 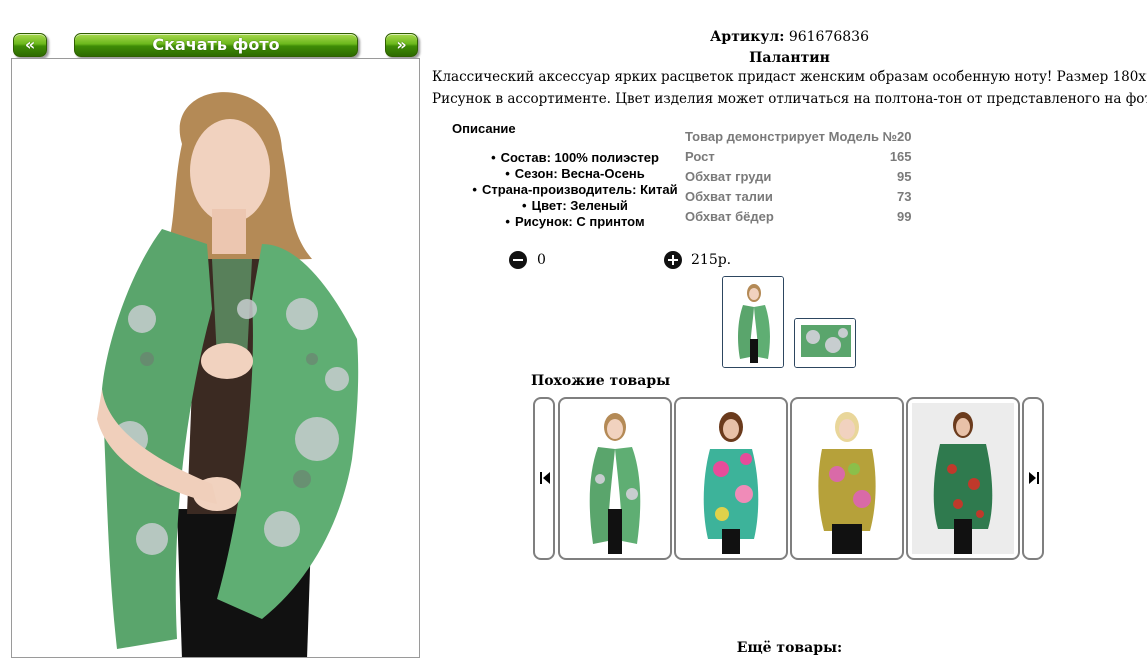 What do you see at coordinates (541, 260) in the screenshot?
I see `quantity-value: 0` at bounding box center [541, 260].